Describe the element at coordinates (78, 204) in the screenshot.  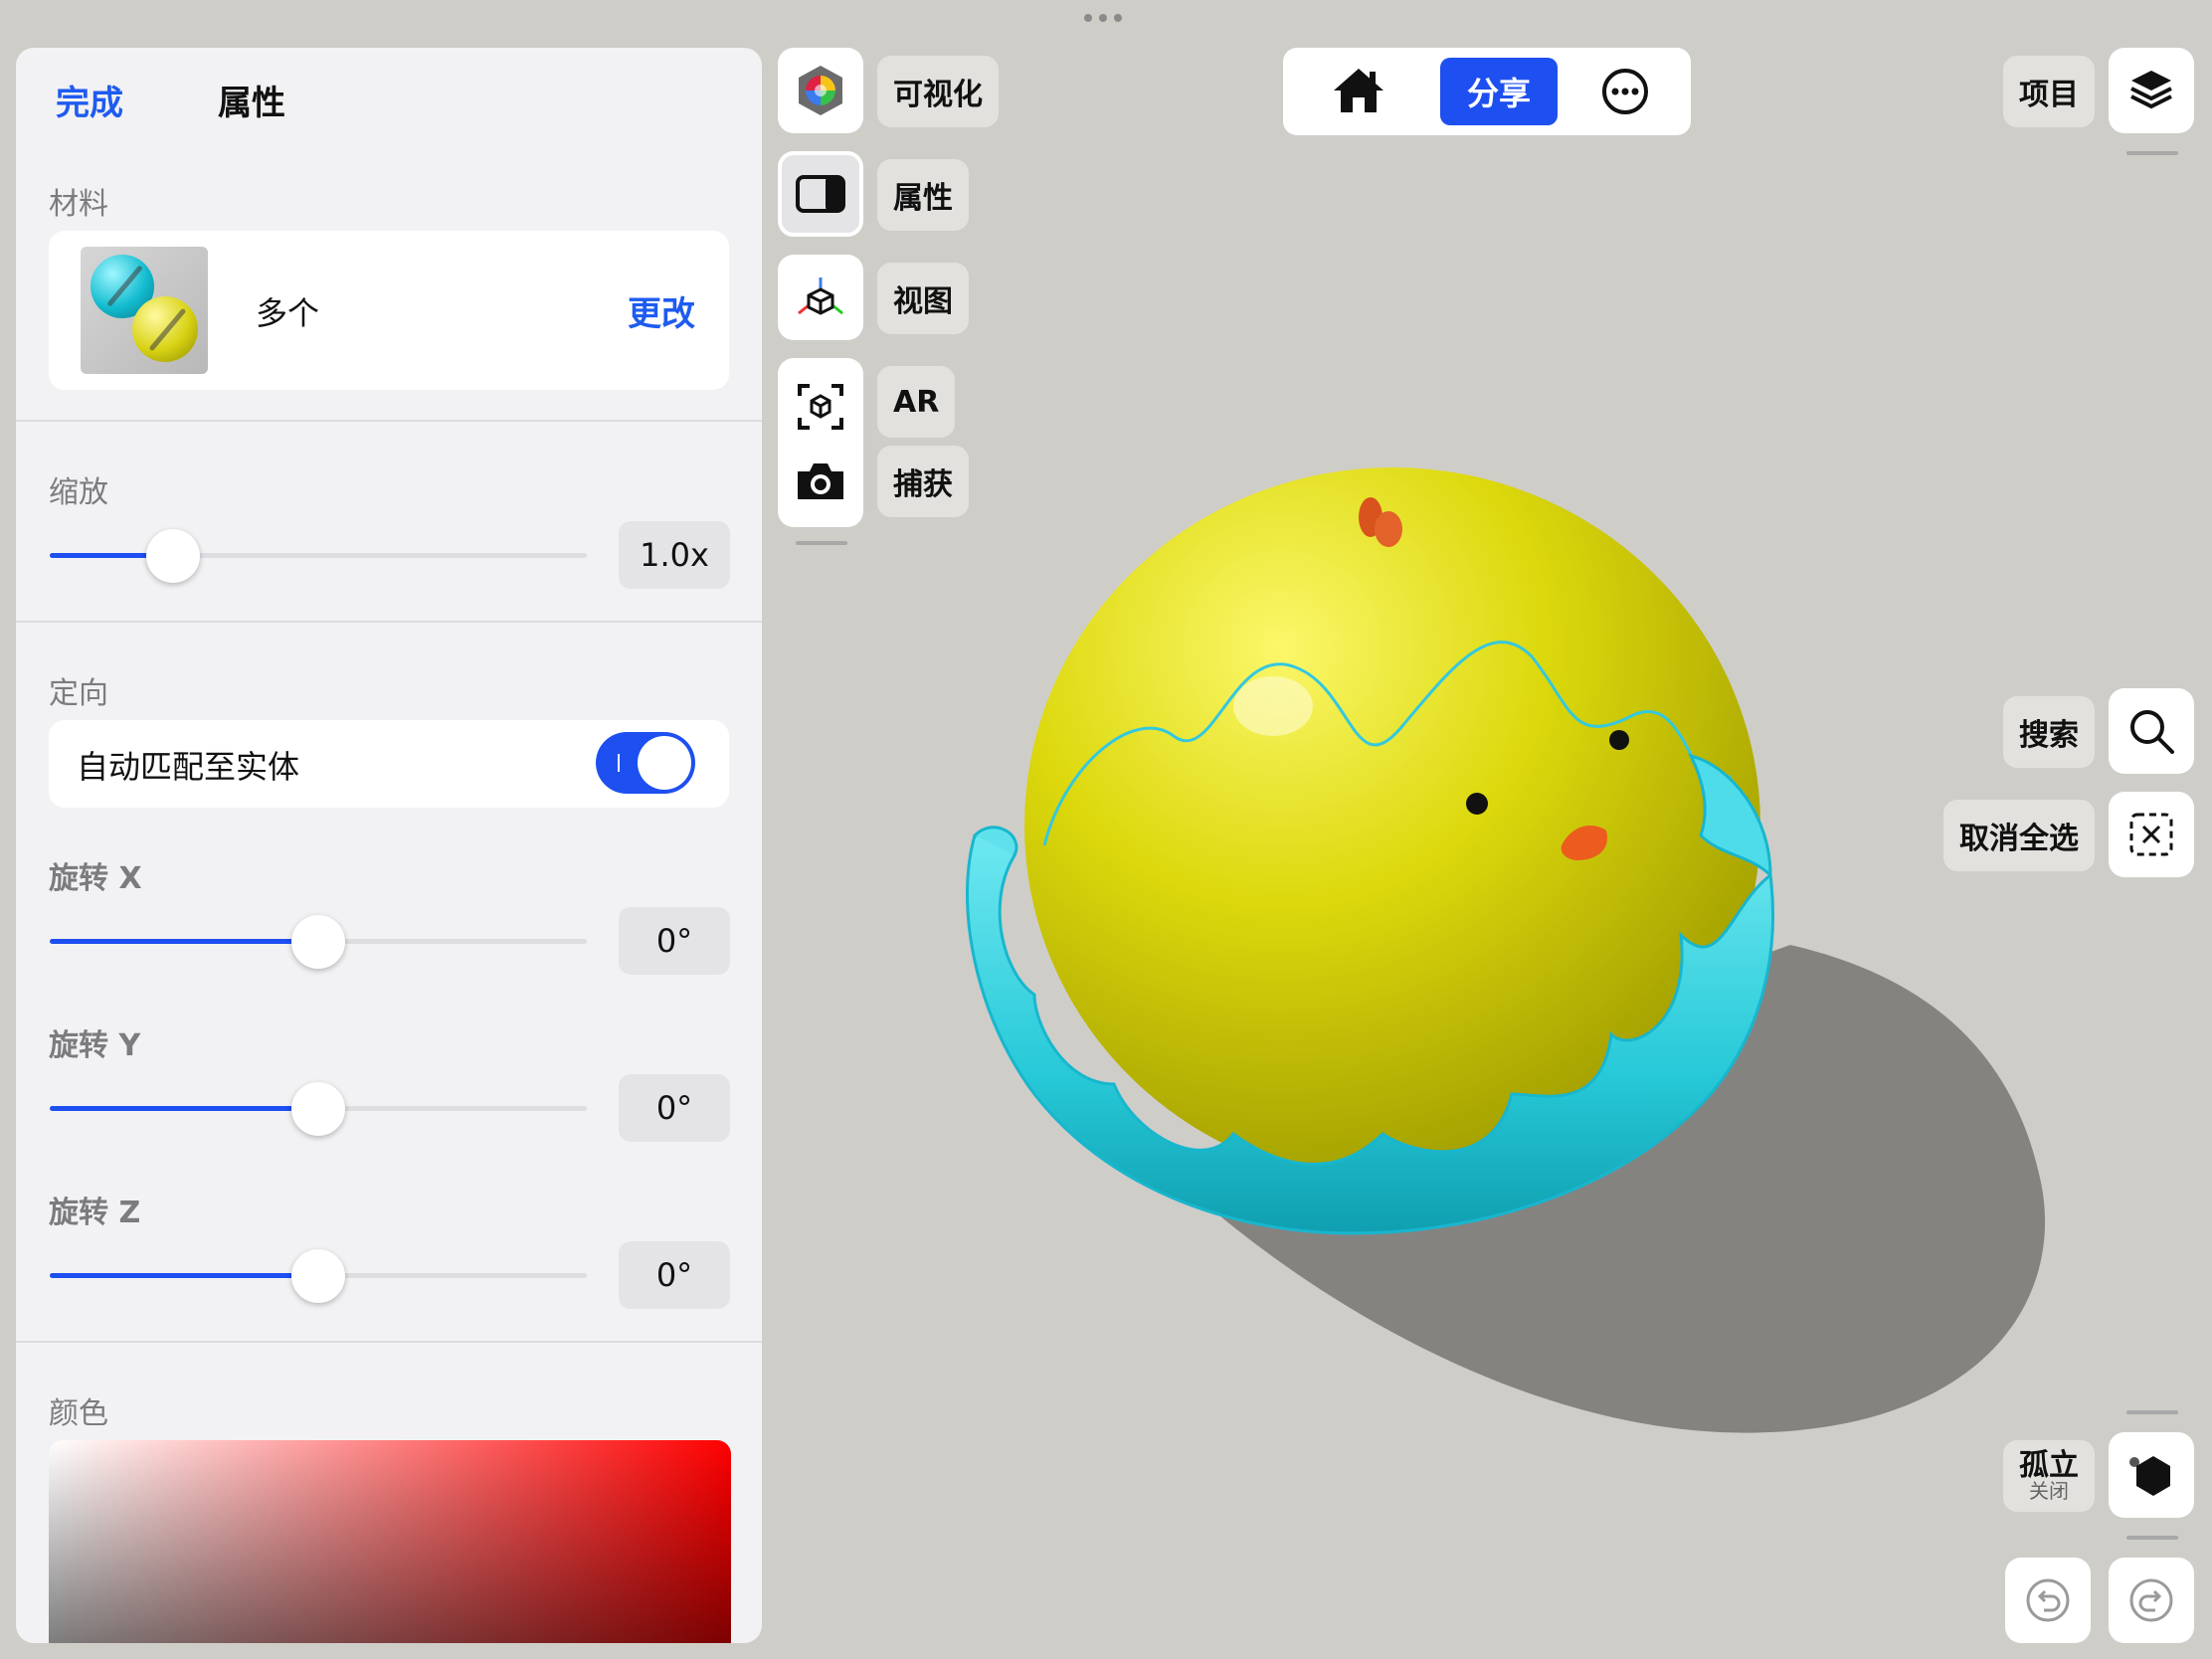
I see `material-section-label: 材料` at that location.